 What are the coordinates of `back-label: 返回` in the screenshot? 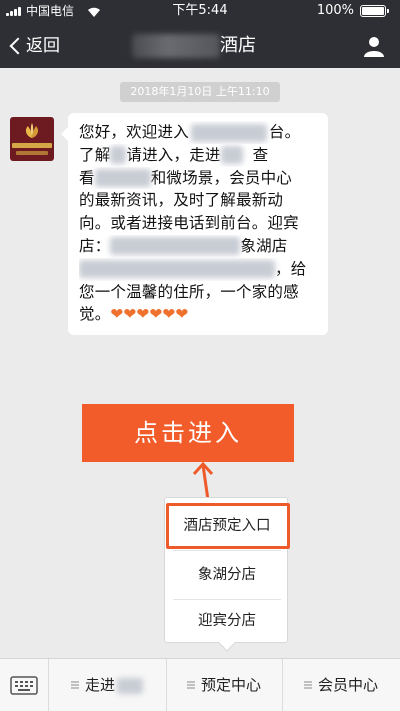 It's located at (43, 46).